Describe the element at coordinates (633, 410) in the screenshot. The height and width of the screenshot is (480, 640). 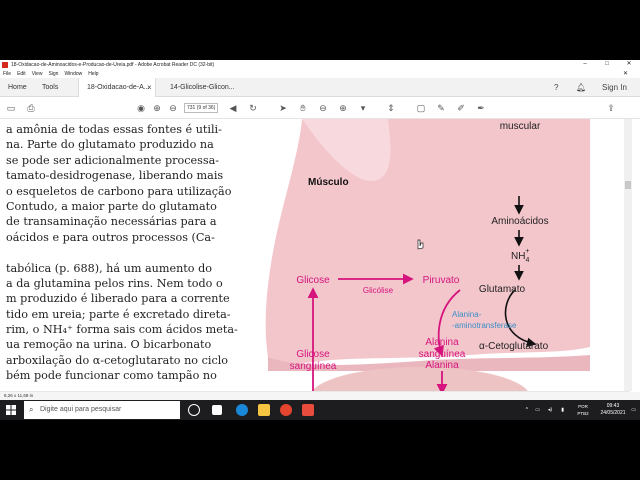
I see `notification-center-icon: ▭` at that location.